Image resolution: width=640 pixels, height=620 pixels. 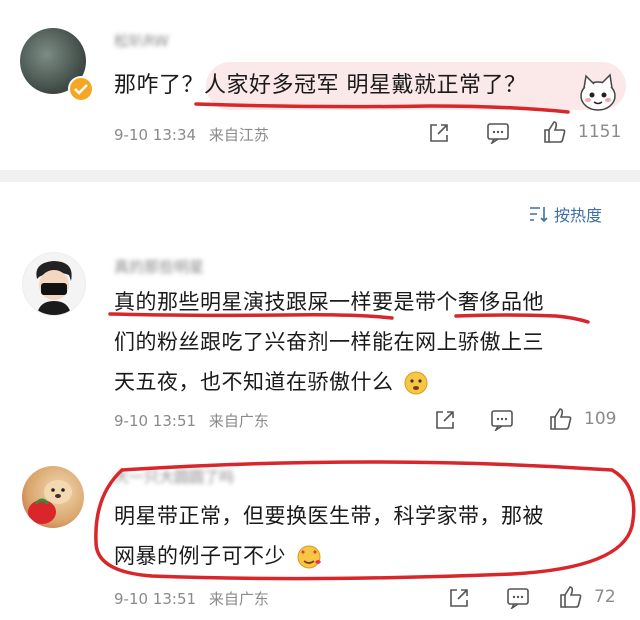 What do you see at coordinates (600, 419) in the screenshot?
I see `like-count: 109` at bounding box center [600, 419].